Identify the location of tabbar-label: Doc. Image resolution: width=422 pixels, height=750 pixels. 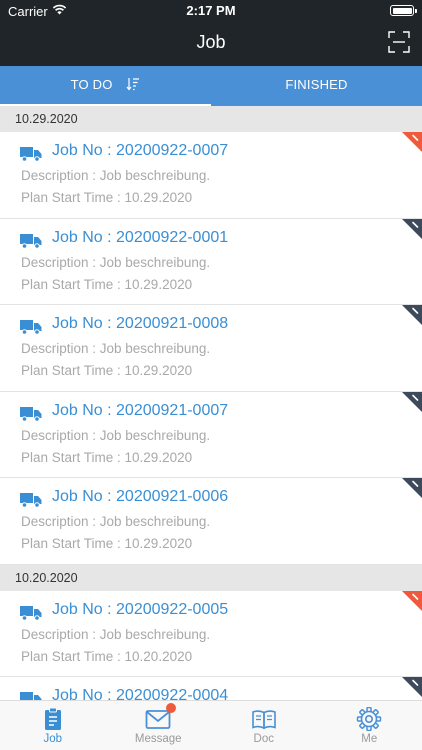
(263, 739).